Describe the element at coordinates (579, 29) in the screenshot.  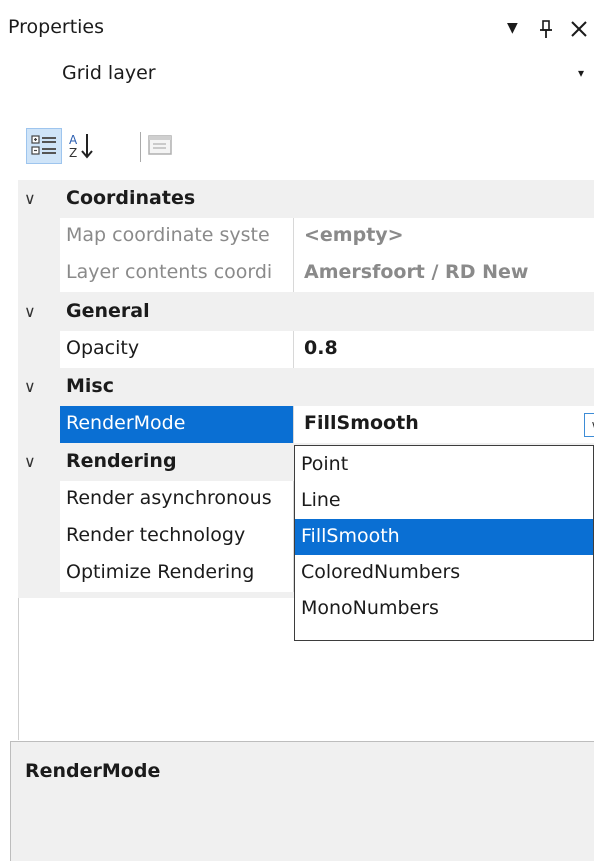
I see `close-icon` at that location.